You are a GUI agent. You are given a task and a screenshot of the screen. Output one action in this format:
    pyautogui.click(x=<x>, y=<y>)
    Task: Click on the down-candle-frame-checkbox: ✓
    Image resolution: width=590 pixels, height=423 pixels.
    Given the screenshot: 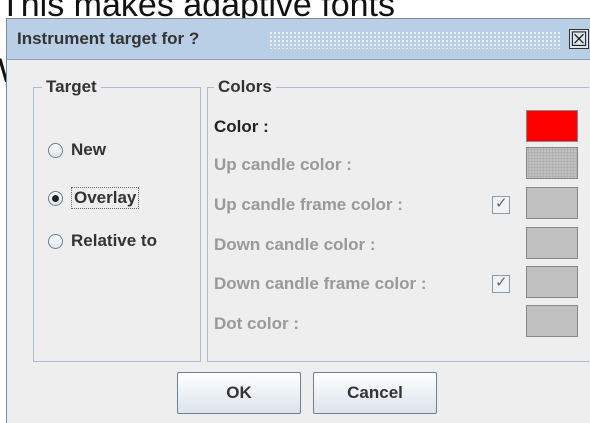 What is the action you would take?
    pyautogui.click(x=501, y=283)
    